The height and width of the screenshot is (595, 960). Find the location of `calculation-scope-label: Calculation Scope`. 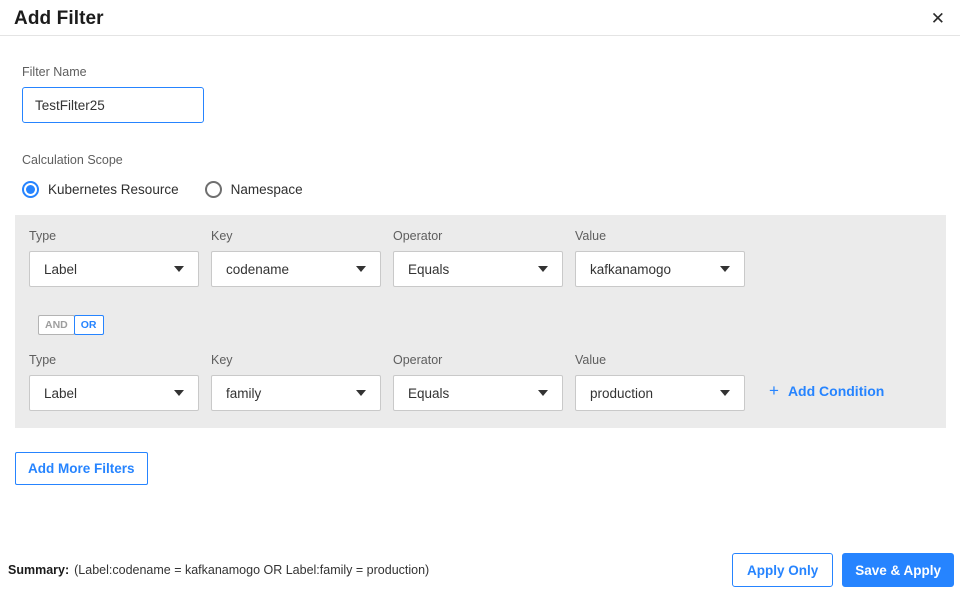

calculation-scope-label: Calculation Scope is located at coordinates (72, 160).